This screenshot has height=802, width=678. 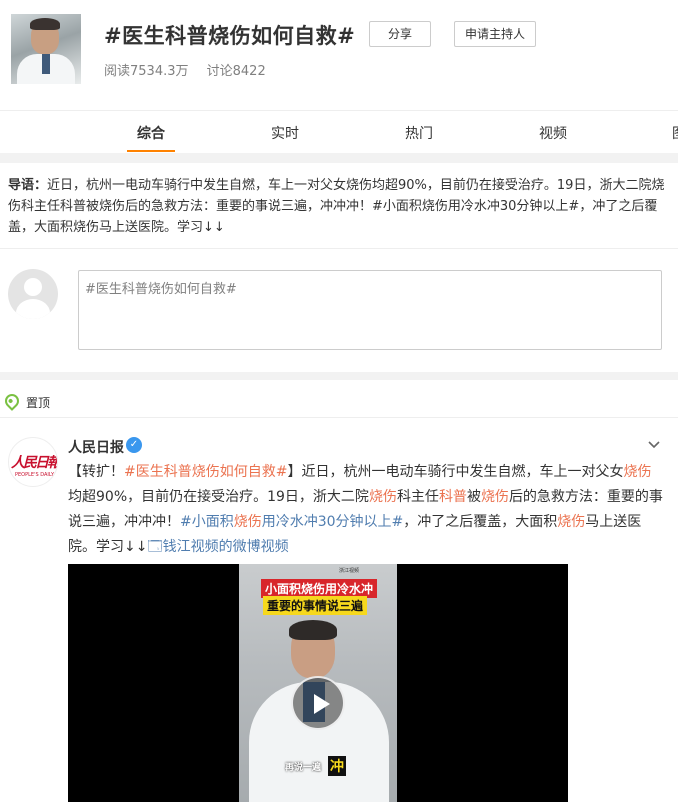 What do you see at coordinates (349, 571) in the screenshot?
I see `video-brand: 浙江视频` at bounding box center [349, 571].